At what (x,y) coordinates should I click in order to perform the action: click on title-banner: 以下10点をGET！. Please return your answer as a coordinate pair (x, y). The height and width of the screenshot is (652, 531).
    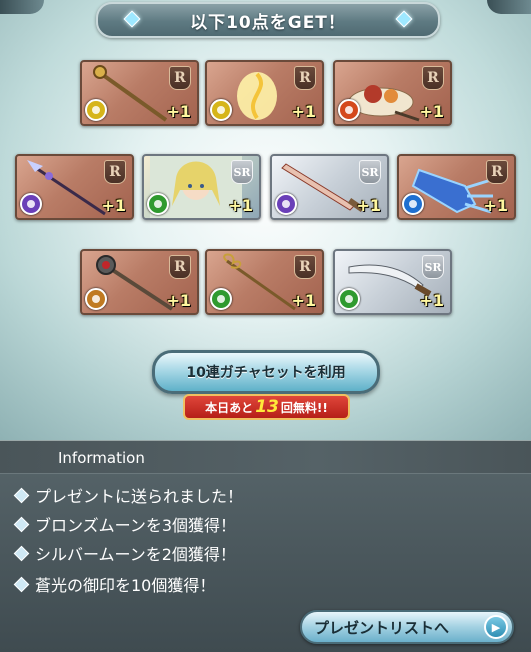
    Looking at the image, I should click on (268, 20).